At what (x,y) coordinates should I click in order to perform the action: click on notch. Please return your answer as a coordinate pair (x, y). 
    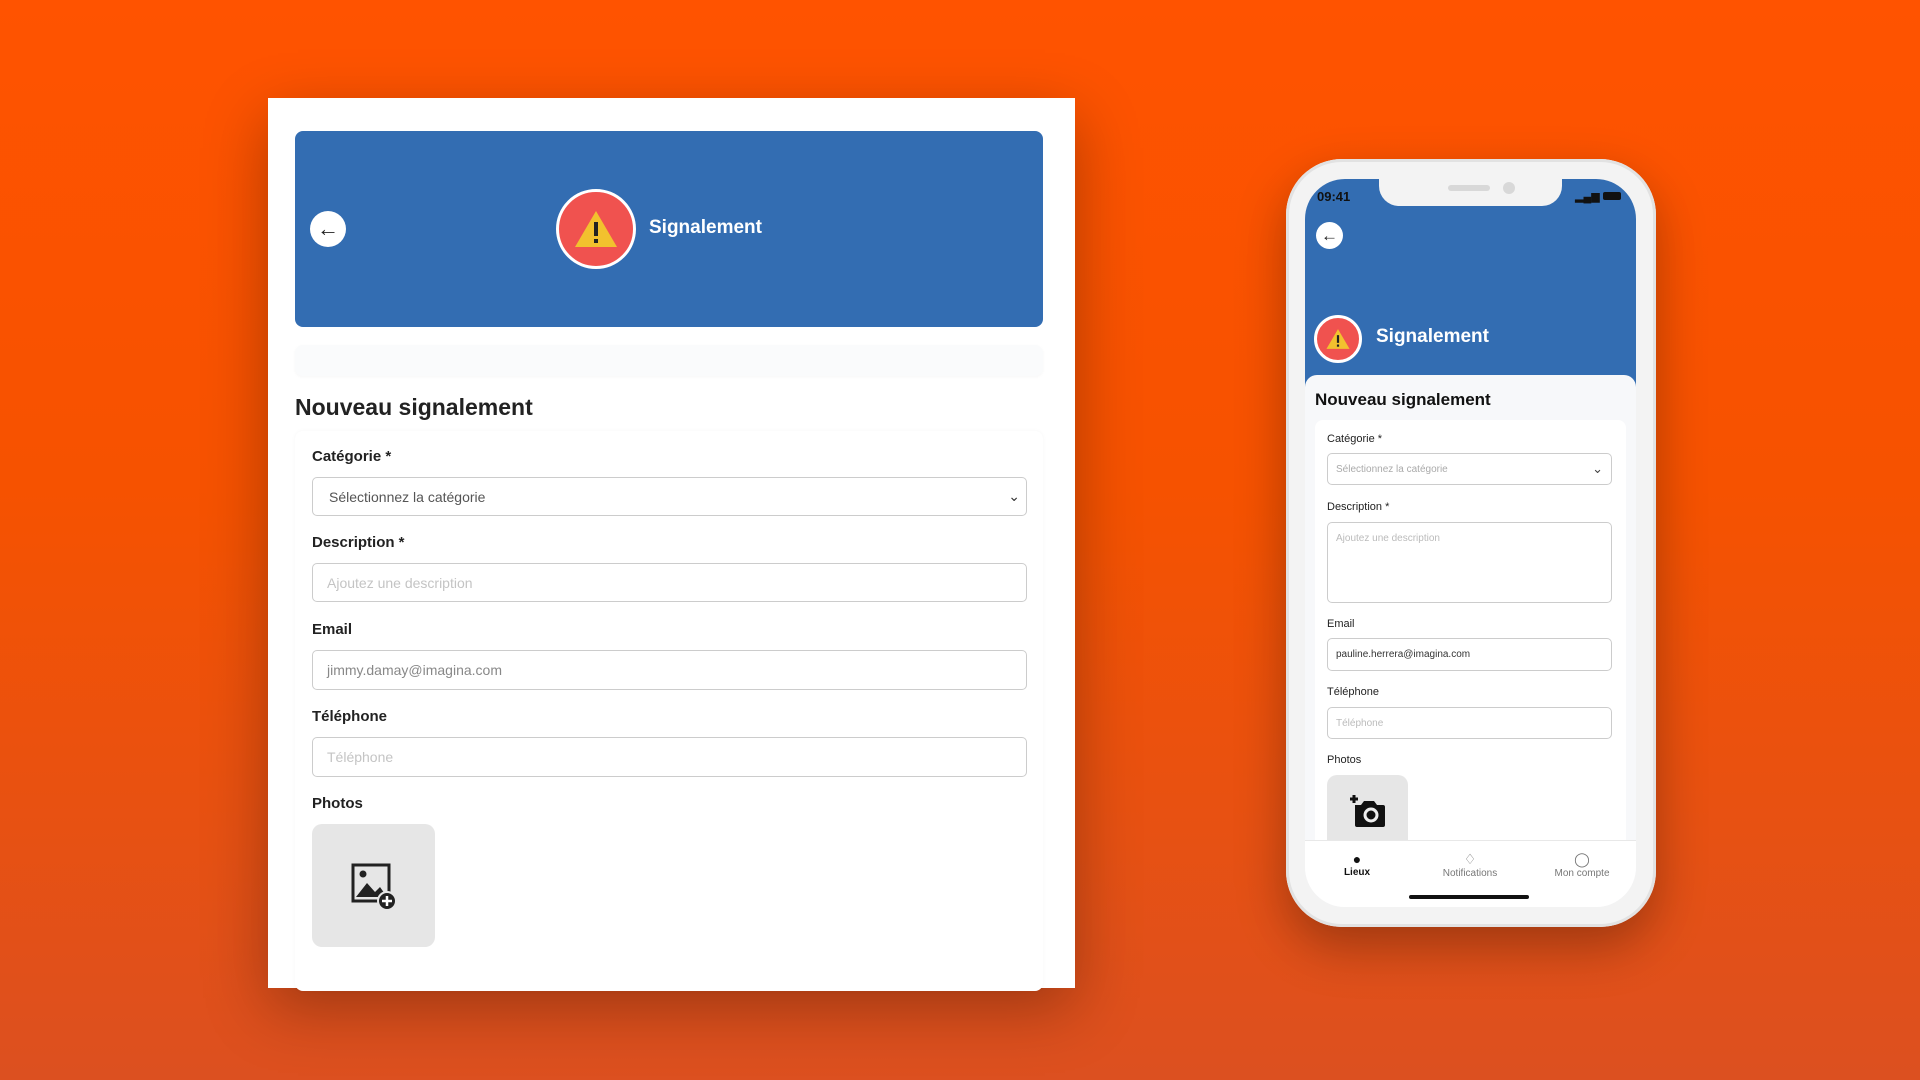
    Looking at the image, I should click on (1470, 192).